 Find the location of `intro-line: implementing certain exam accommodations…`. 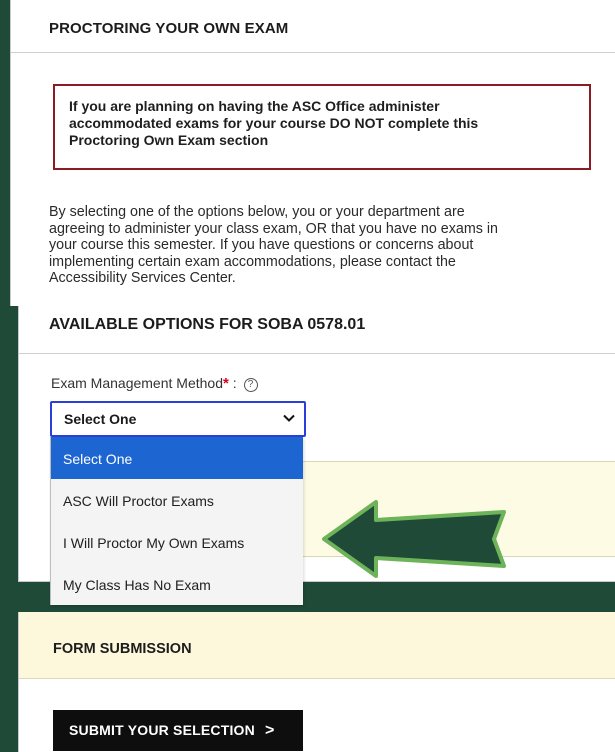

intro-line: implementing certain exam accommodations… is located at coordinates (252, 261).